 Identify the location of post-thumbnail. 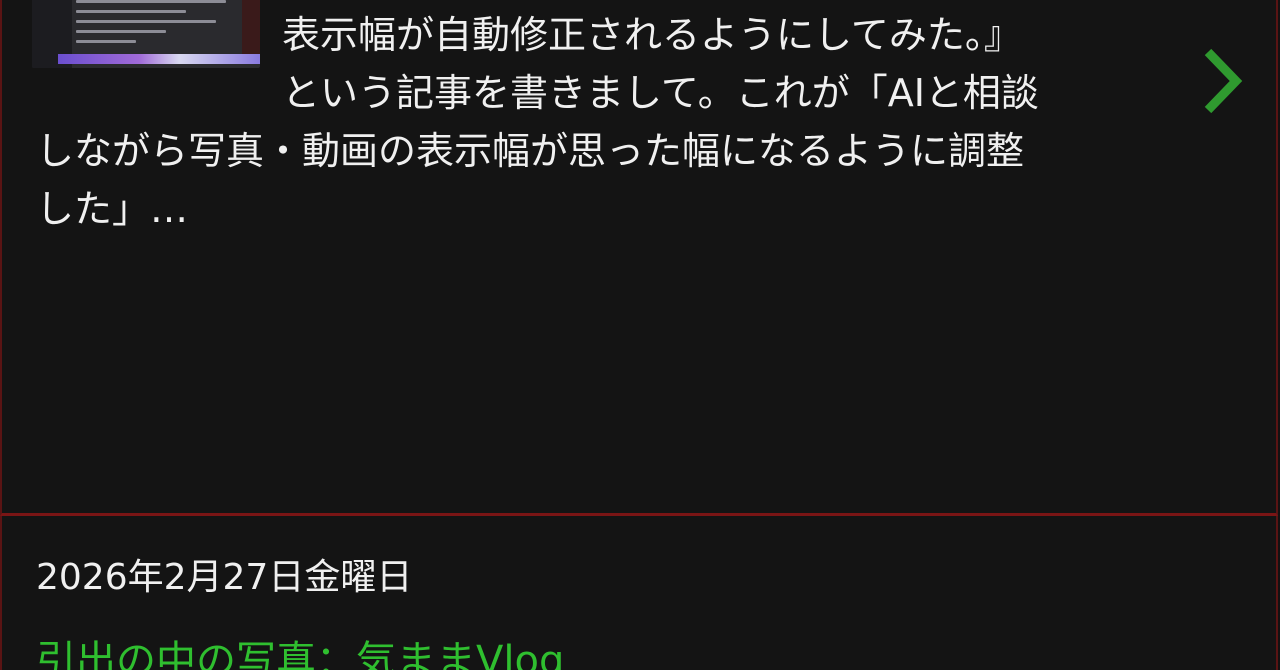
(146, 34).